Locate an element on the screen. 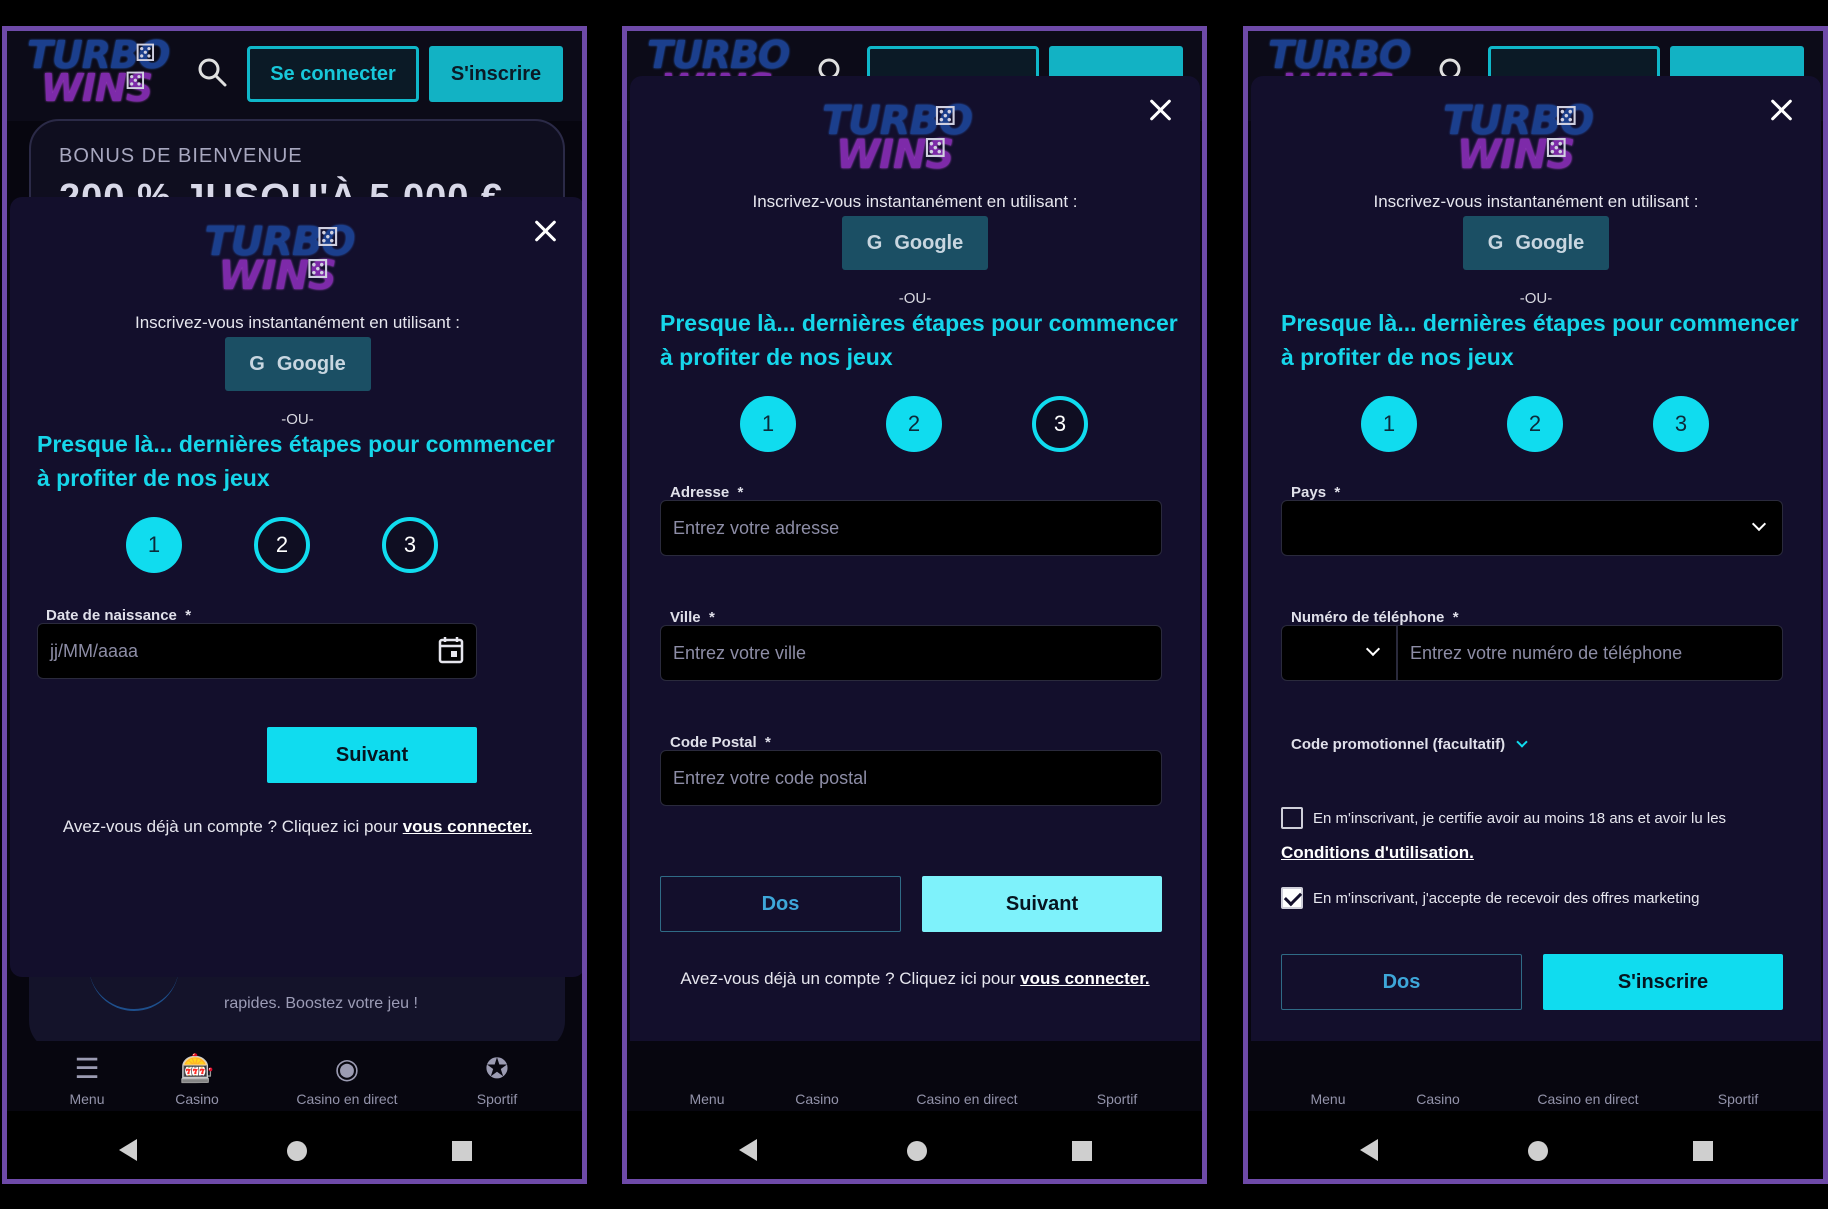  phone-input: Entrez votre numéro de téléphone is located at coordinates (1590, 653).